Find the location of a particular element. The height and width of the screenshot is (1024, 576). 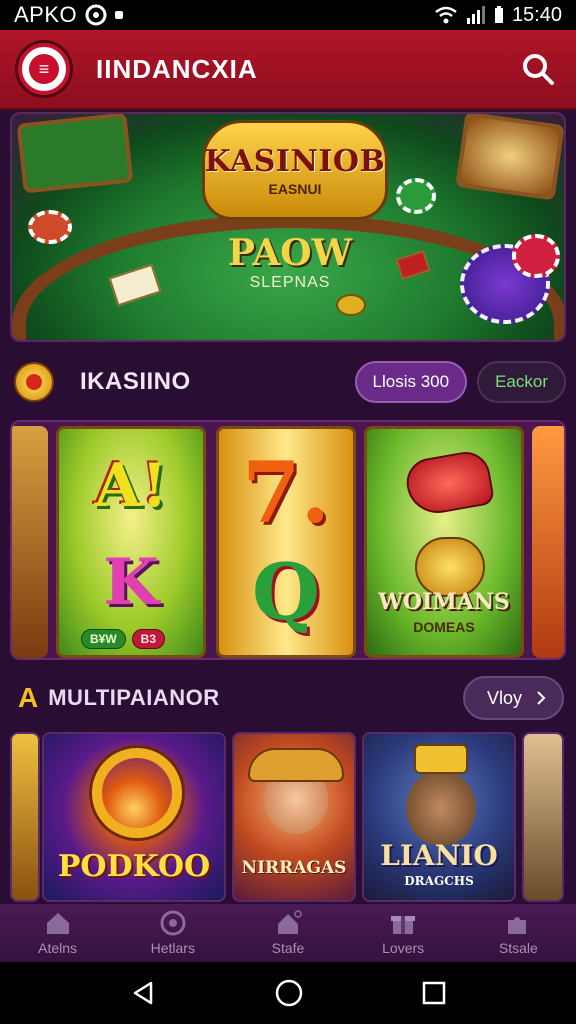

game-tile: PODKOO is located at coordinates (134, 817).